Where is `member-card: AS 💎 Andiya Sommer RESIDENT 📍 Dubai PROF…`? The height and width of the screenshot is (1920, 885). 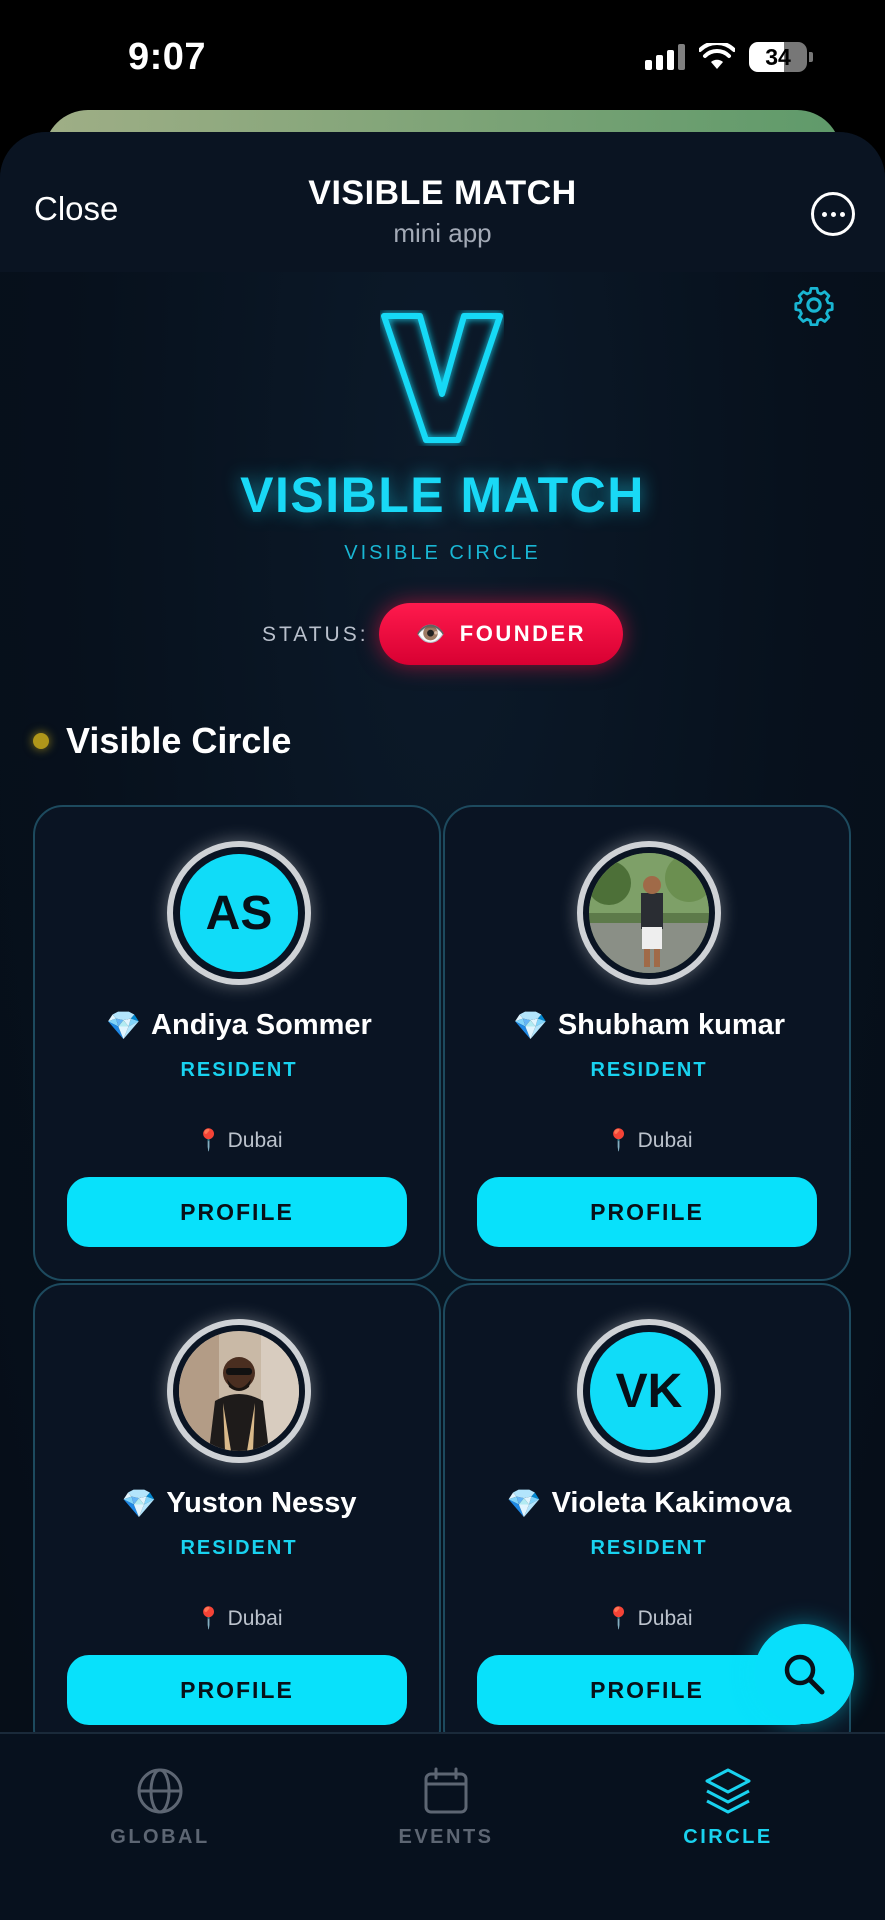
member-card: AS 💎 Andiya Sommer RESIDENT 📍 Dubai PROF… is located at coordinates (237, 1043).